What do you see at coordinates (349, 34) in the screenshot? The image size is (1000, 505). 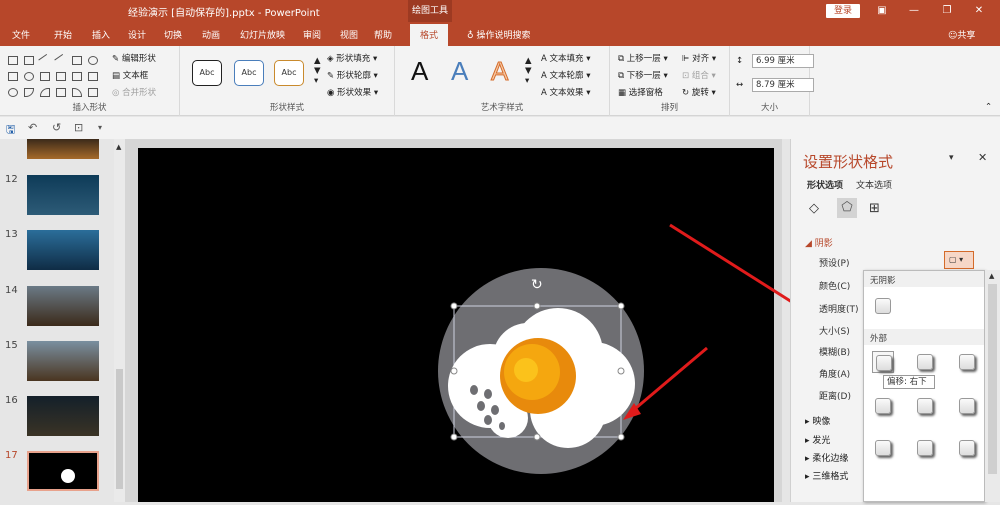 I see `tab-view: 视图` at bounding box center [349, 34].